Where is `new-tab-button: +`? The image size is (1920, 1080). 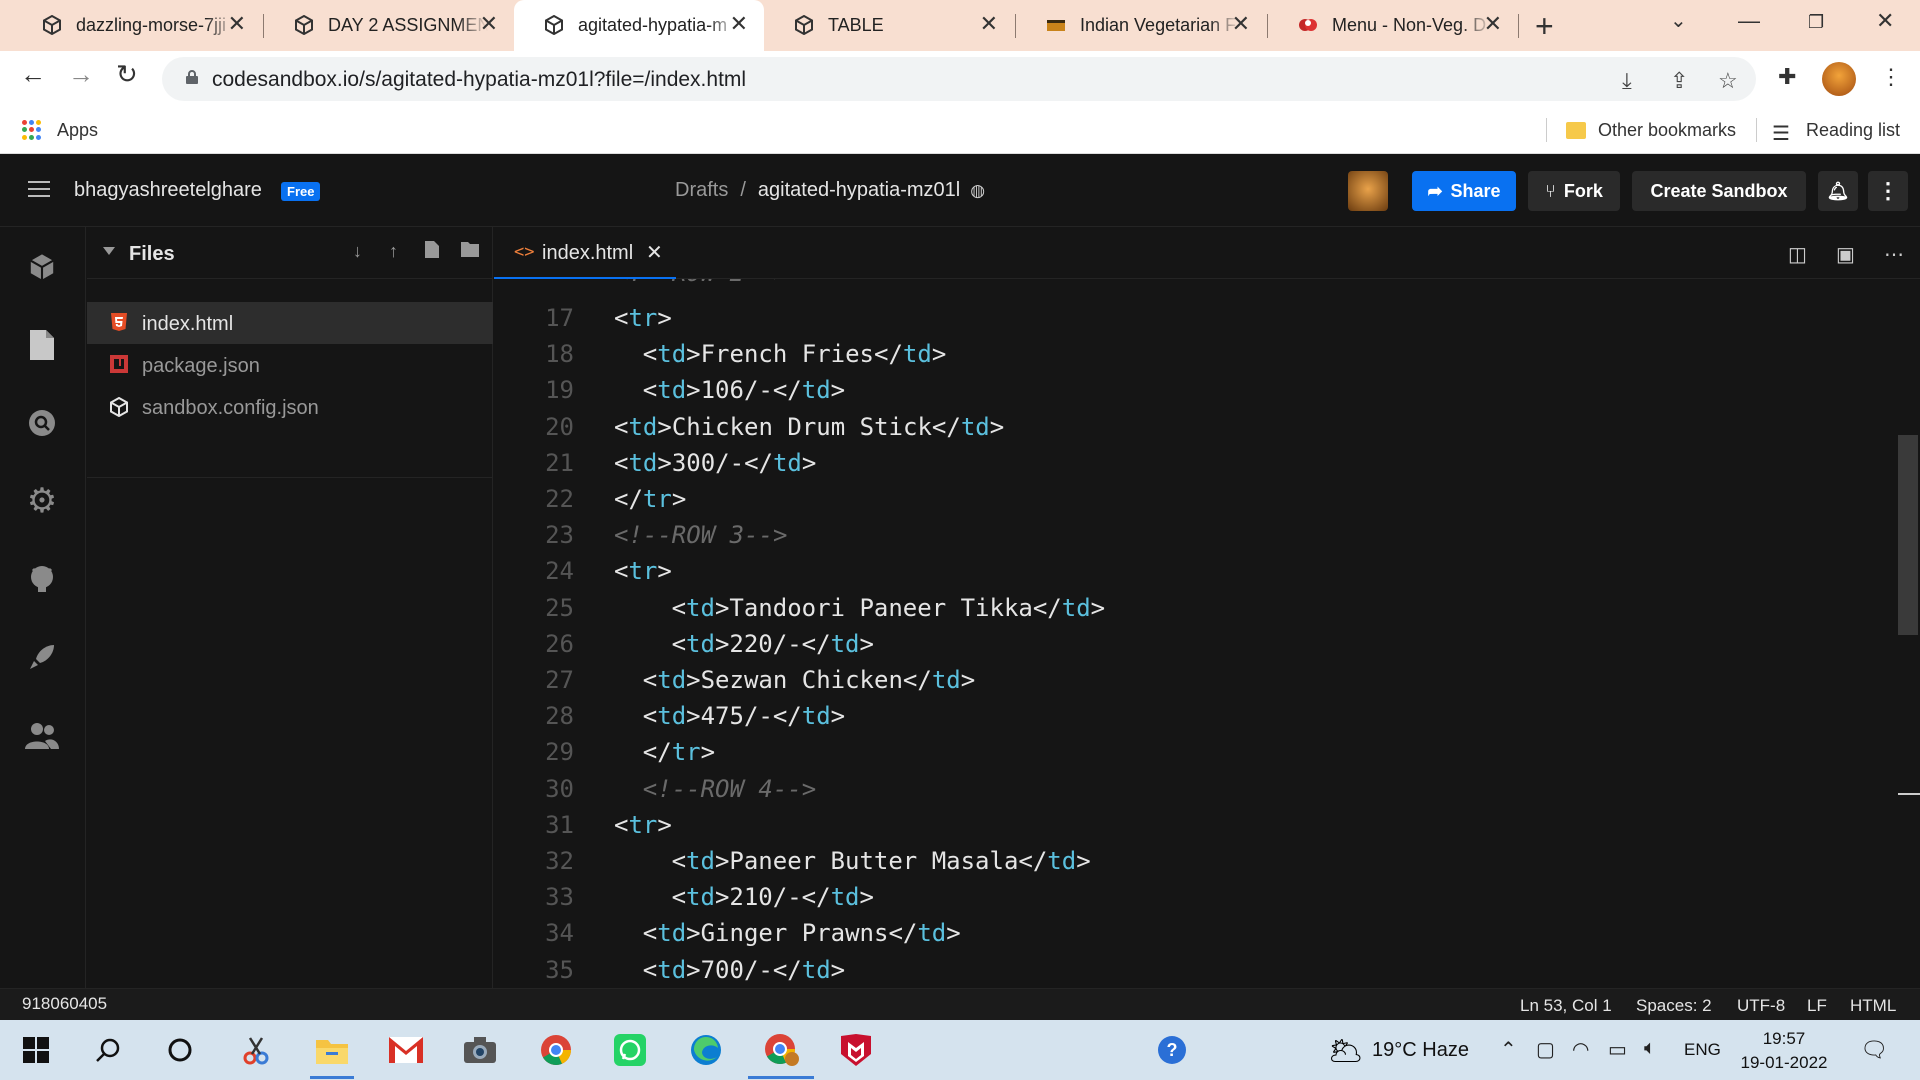
new-tab-button: + is located at coordinates (1544, 26).